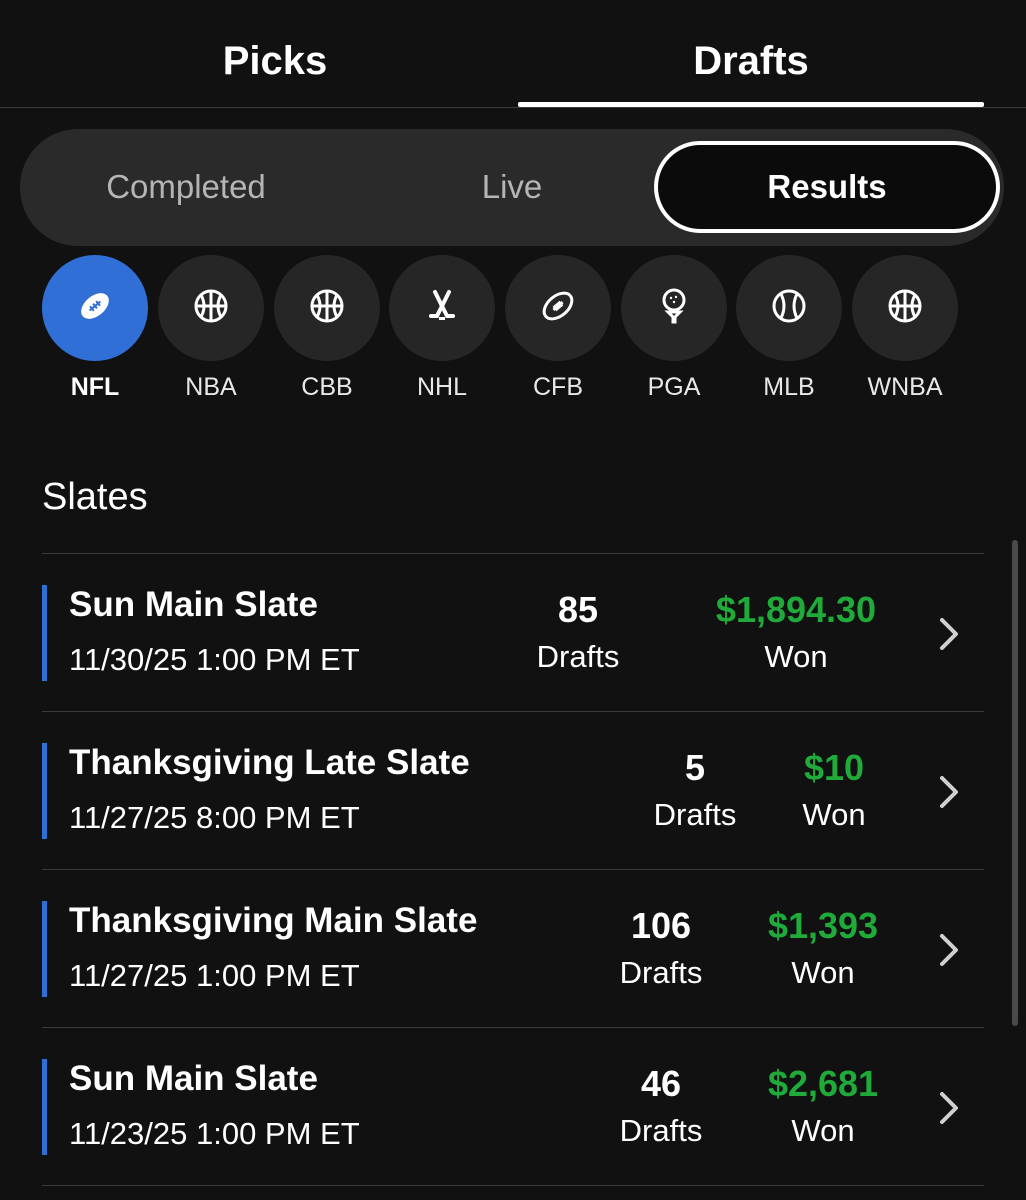 This screenshot has height=1200, width=1026. I want to click on sport-mlb: MLB, so click(789, 330).